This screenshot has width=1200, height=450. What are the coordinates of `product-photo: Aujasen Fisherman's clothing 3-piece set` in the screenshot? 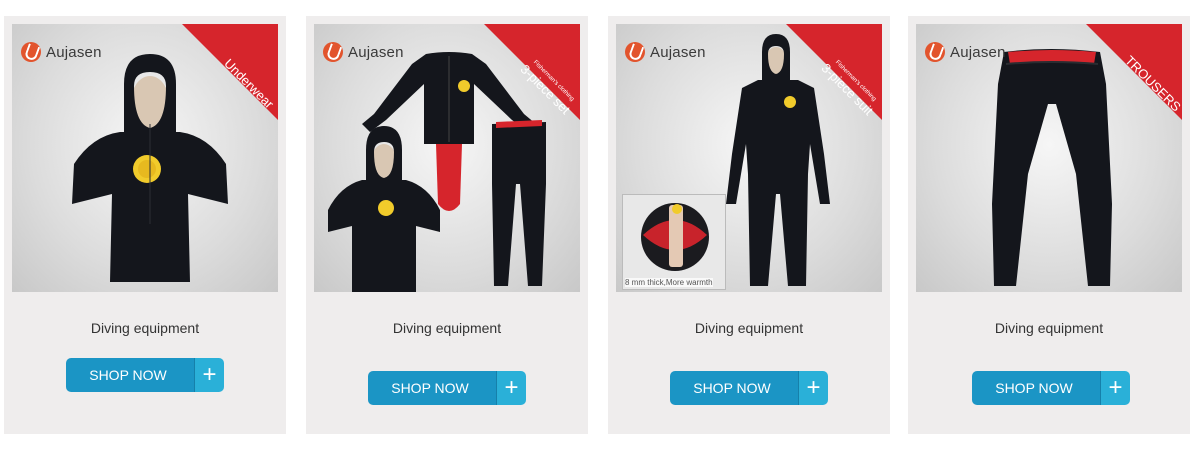 It's located at (447, 158).